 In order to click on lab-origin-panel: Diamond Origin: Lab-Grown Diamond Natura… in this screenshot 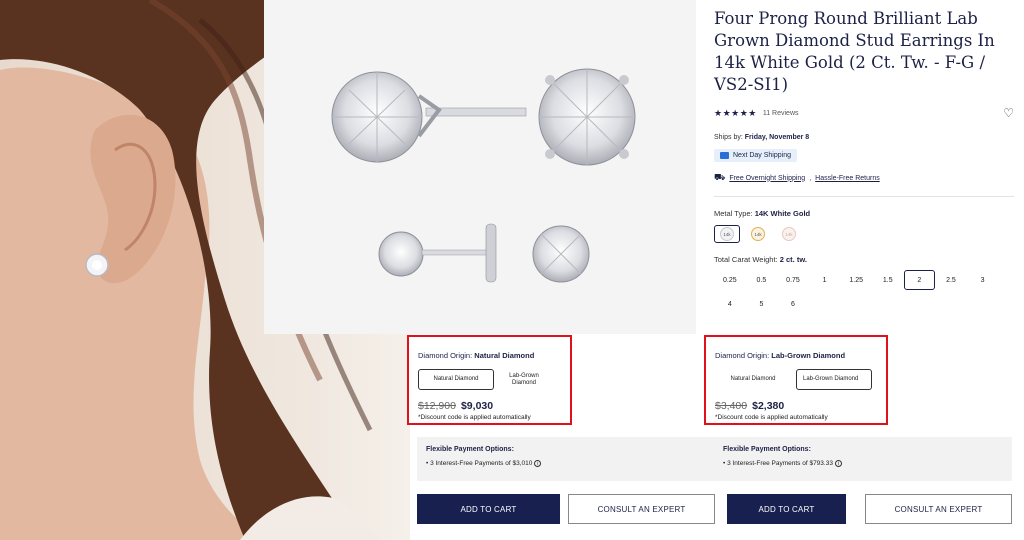, I will do `click(796, 380)`.